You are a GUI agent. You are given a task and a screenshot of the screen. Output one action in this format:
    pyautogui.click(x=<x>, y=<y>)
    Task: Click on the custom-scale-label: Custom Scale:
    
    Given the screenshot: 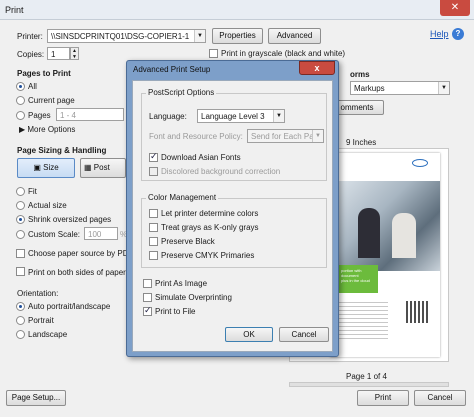 What is the action you would take?
    pyautogui.click(x=54, y=234)
    